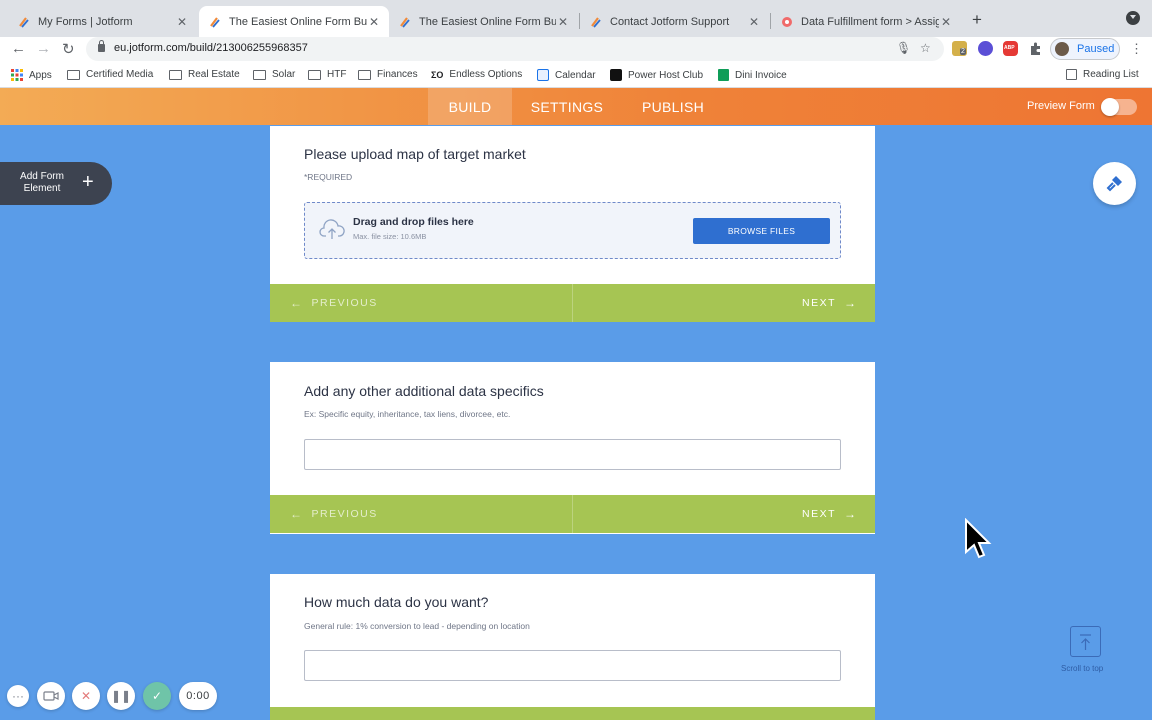 This screenshot has width=1152, height=720. What do you see at coordinates (1096, 49) in the screenshot?
I see `profile-status: Paused` at bounding box center [1096, 49].